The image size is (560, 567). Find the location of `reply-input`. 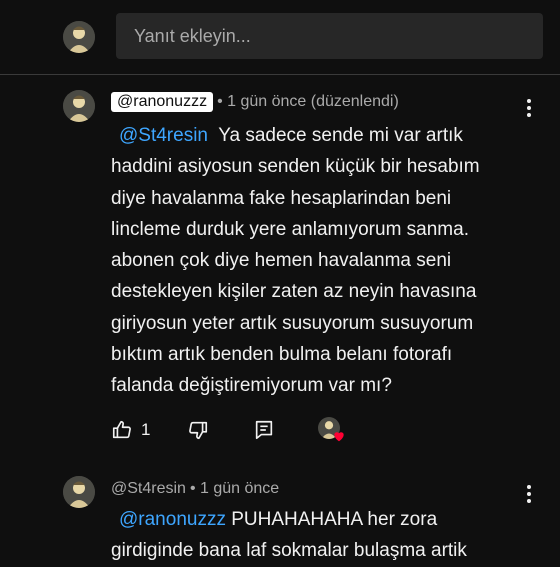

reply-input is located at coordinates (329, 36).